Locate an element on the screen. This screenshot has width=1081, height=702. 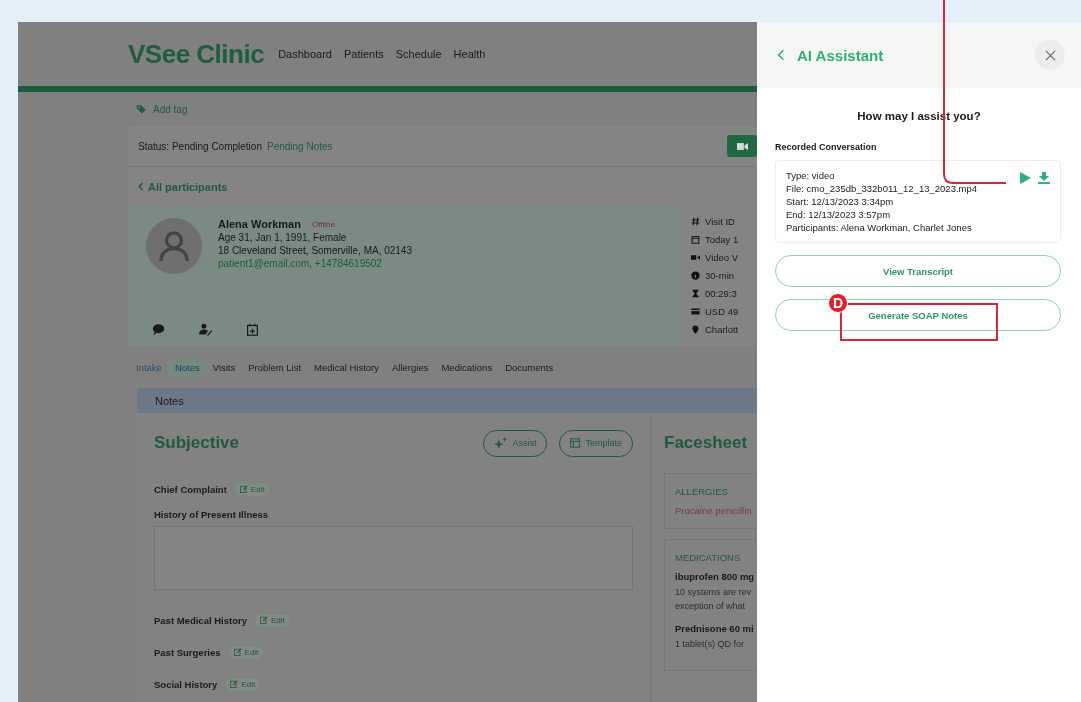
tab: Problem List is located at coordinates (275, 367).